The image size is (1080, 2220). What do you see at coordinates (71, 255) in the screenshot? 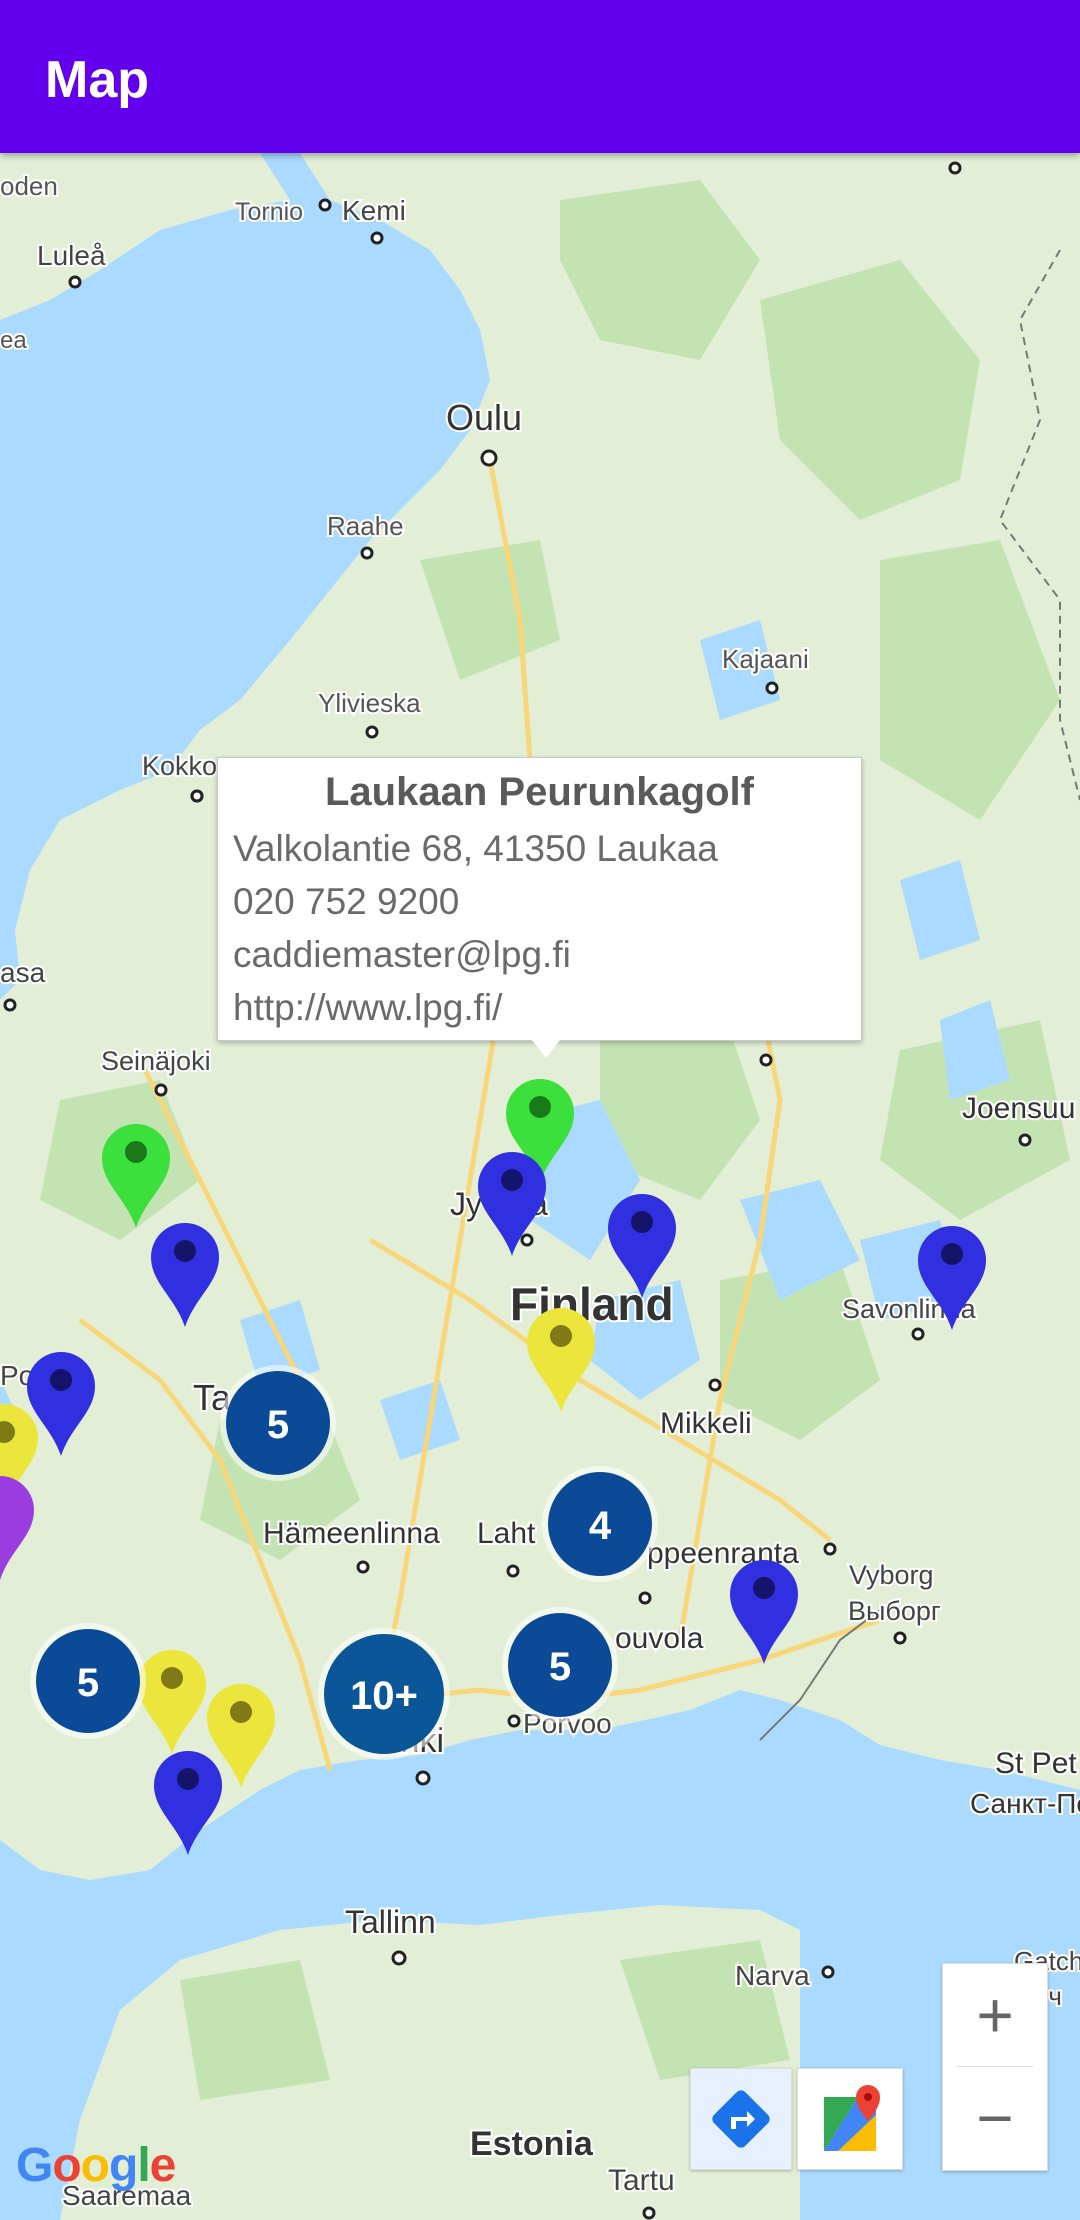
I see `svg-text: Luleå` at bounding box center [71, 255].